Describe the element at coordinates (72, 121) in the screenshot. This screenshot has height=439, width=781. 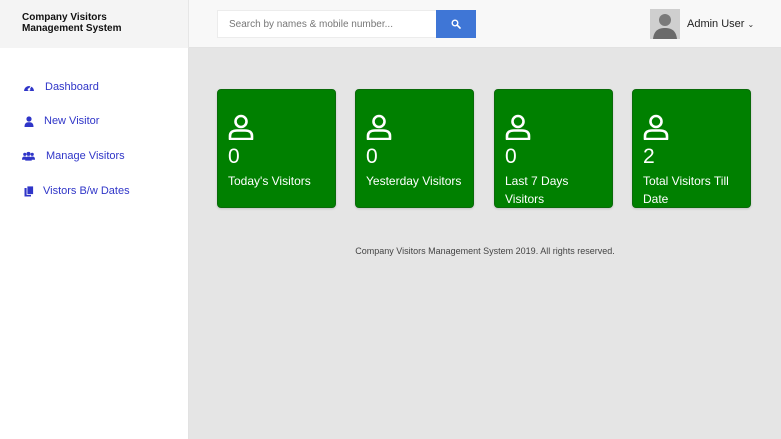
I see `sidebar-item-label: New Visitor` at that location.